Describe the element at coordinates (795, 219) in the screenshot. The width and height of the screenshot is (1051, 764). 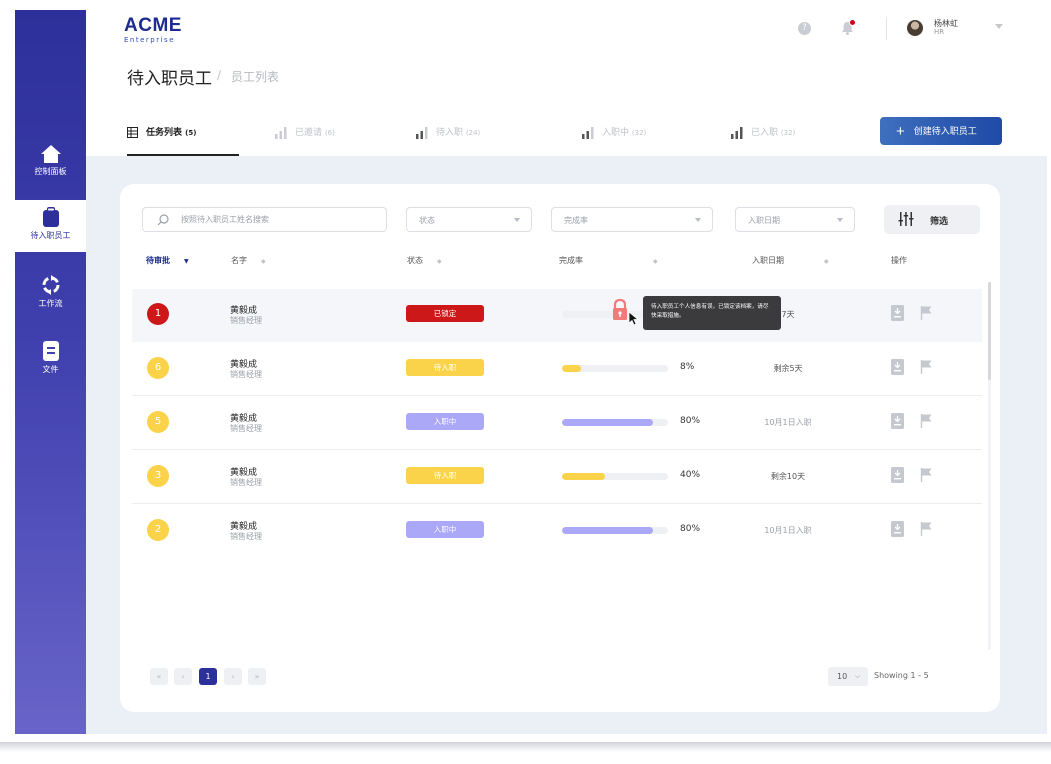
I see `entry-date-select: 入职日期` at that location.